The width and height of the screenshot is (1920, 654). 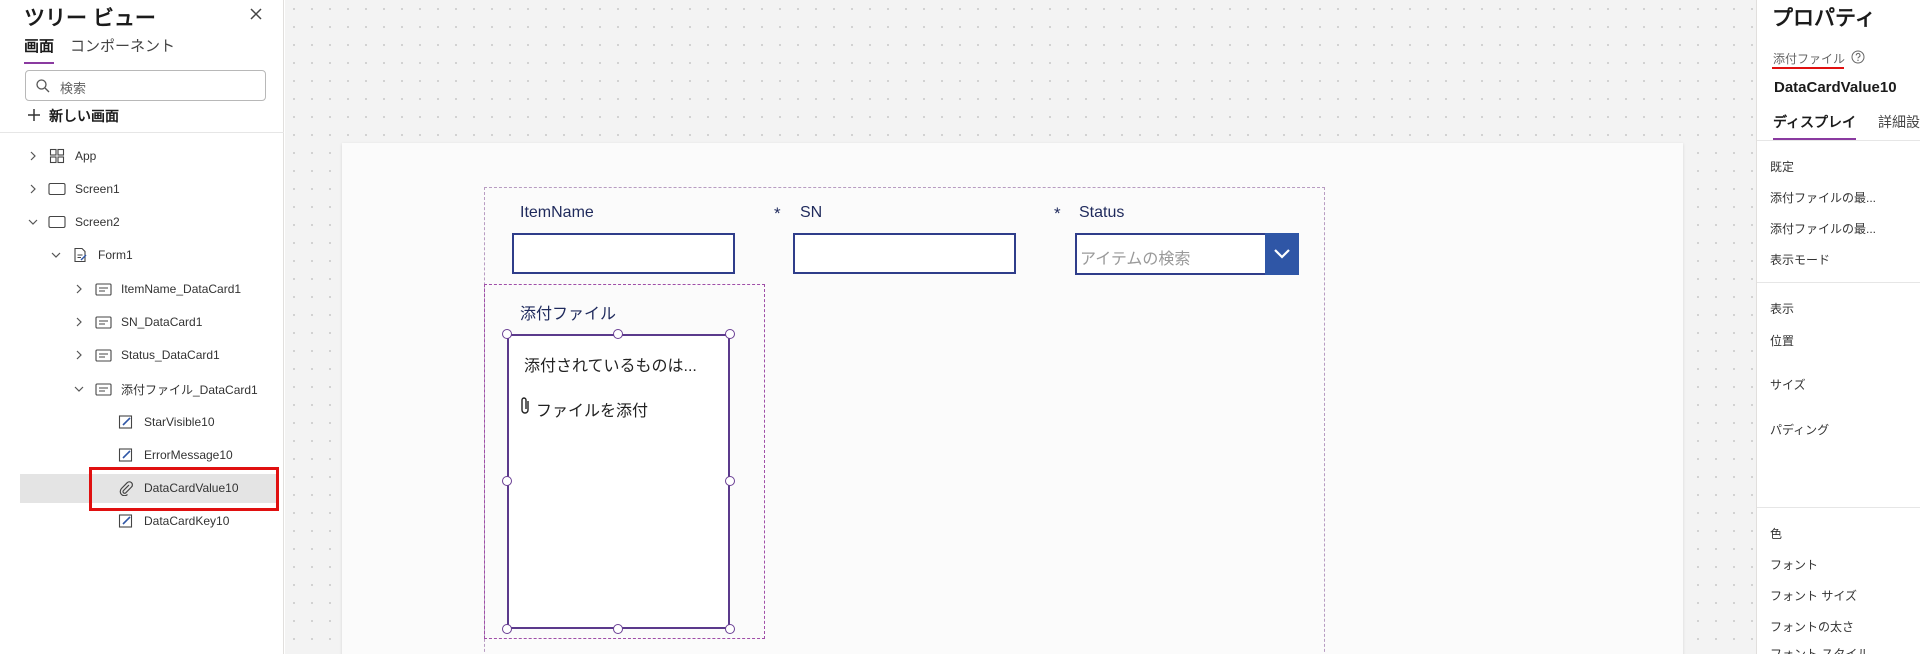 What do you see at coordinates (811, 212) in the screenshot?
I see `sn-label: SN` at bounding box center [811, 212].